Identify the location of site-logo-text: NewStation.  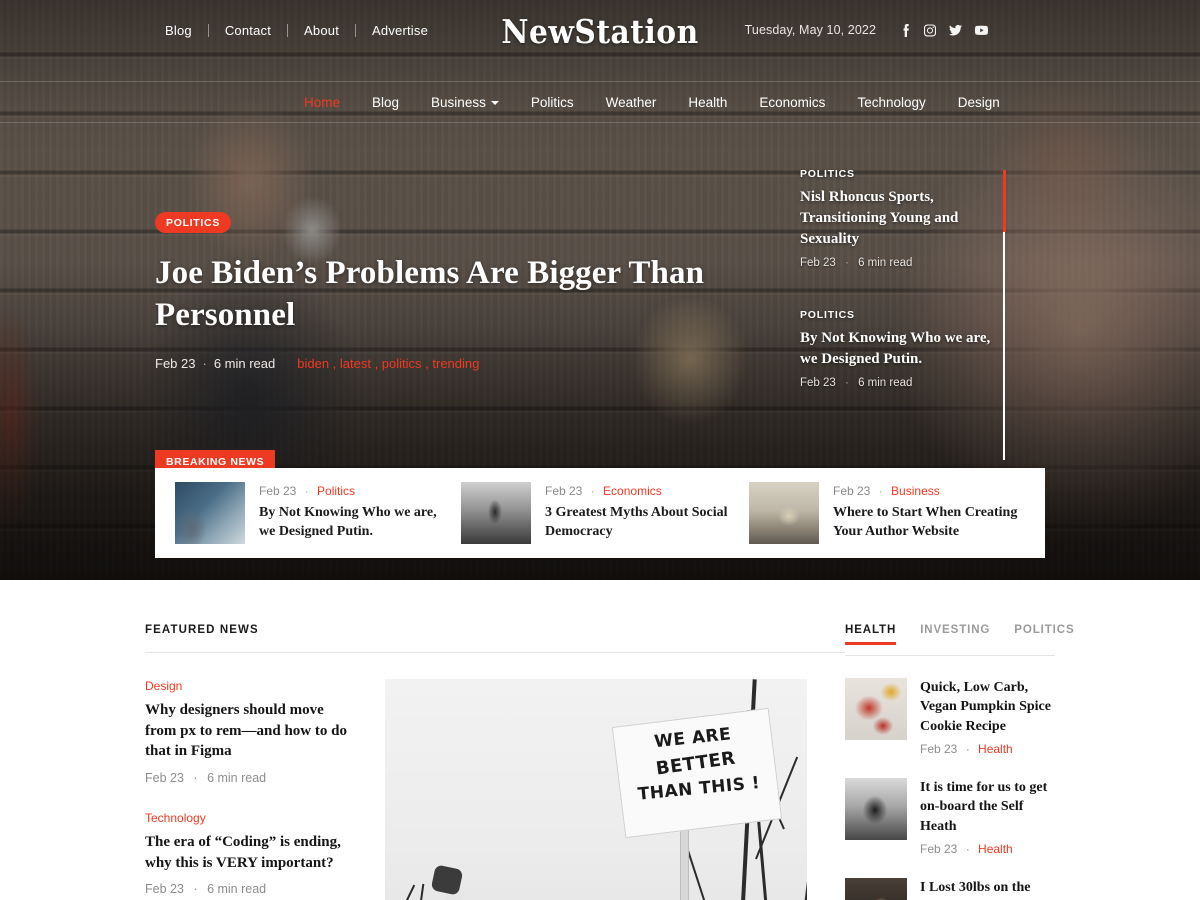
(600, 31).